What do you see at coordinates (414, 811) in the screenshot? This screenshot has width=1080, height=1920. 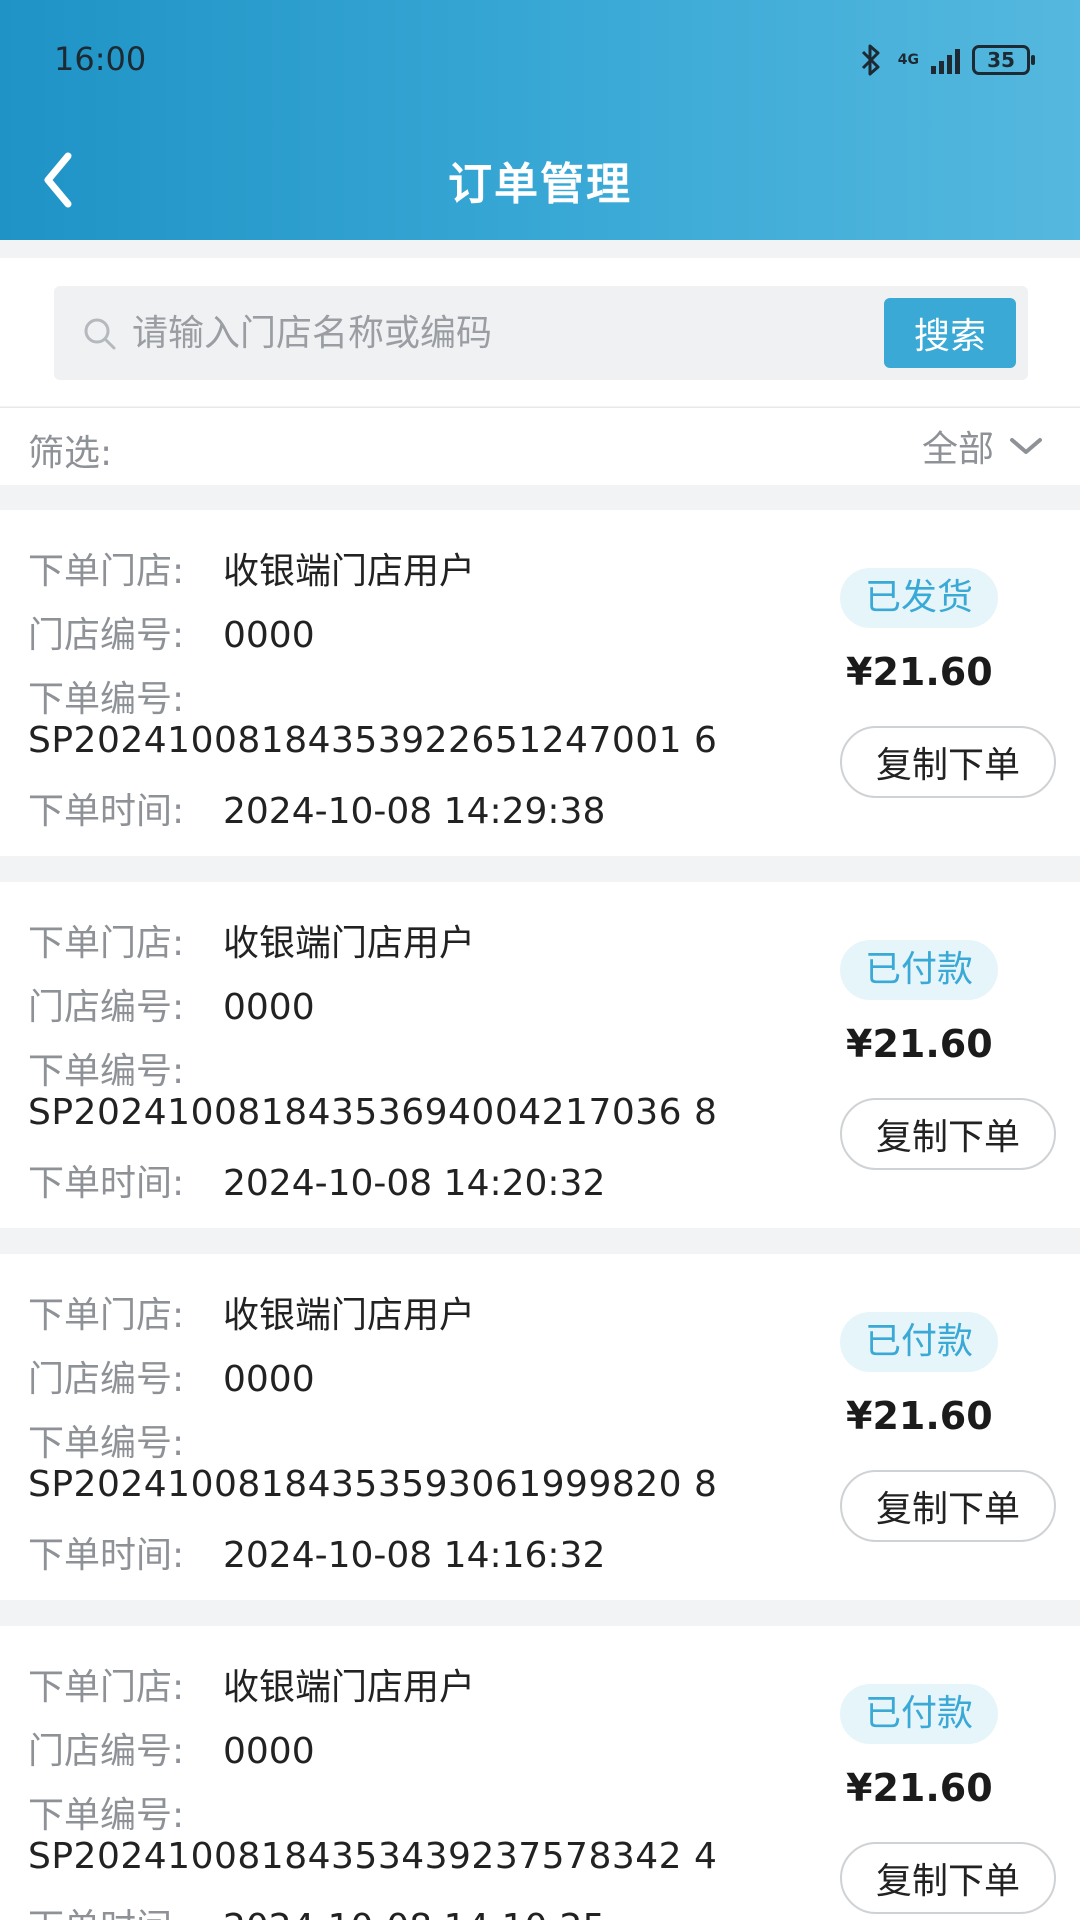 I see `order-time: 2024-10-08 14:29:38` at bounding box center [414, 811].